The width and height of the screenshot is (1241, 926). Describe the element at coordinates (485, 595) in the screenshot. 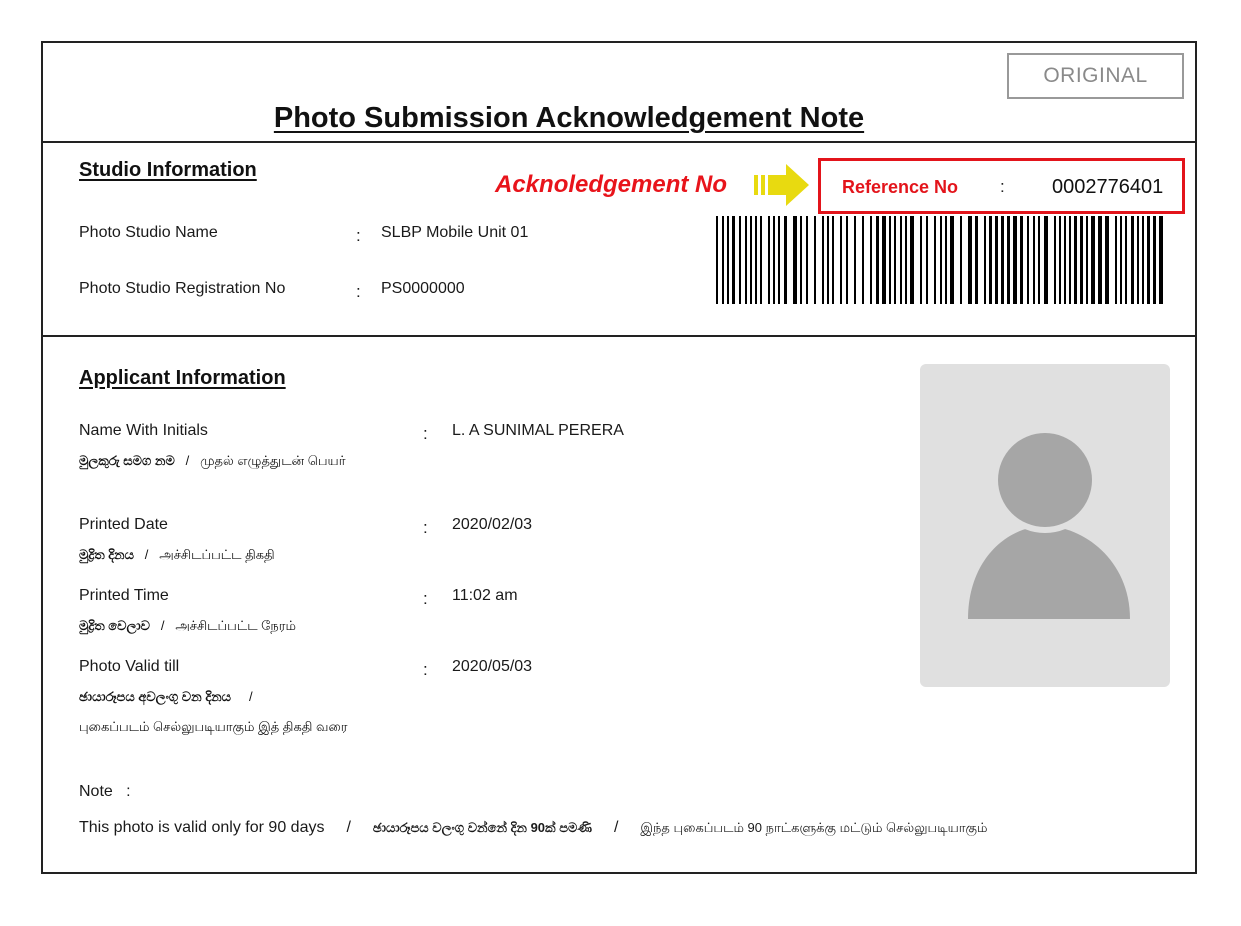

I see `printed-time-value: 11:02 am` at that location.